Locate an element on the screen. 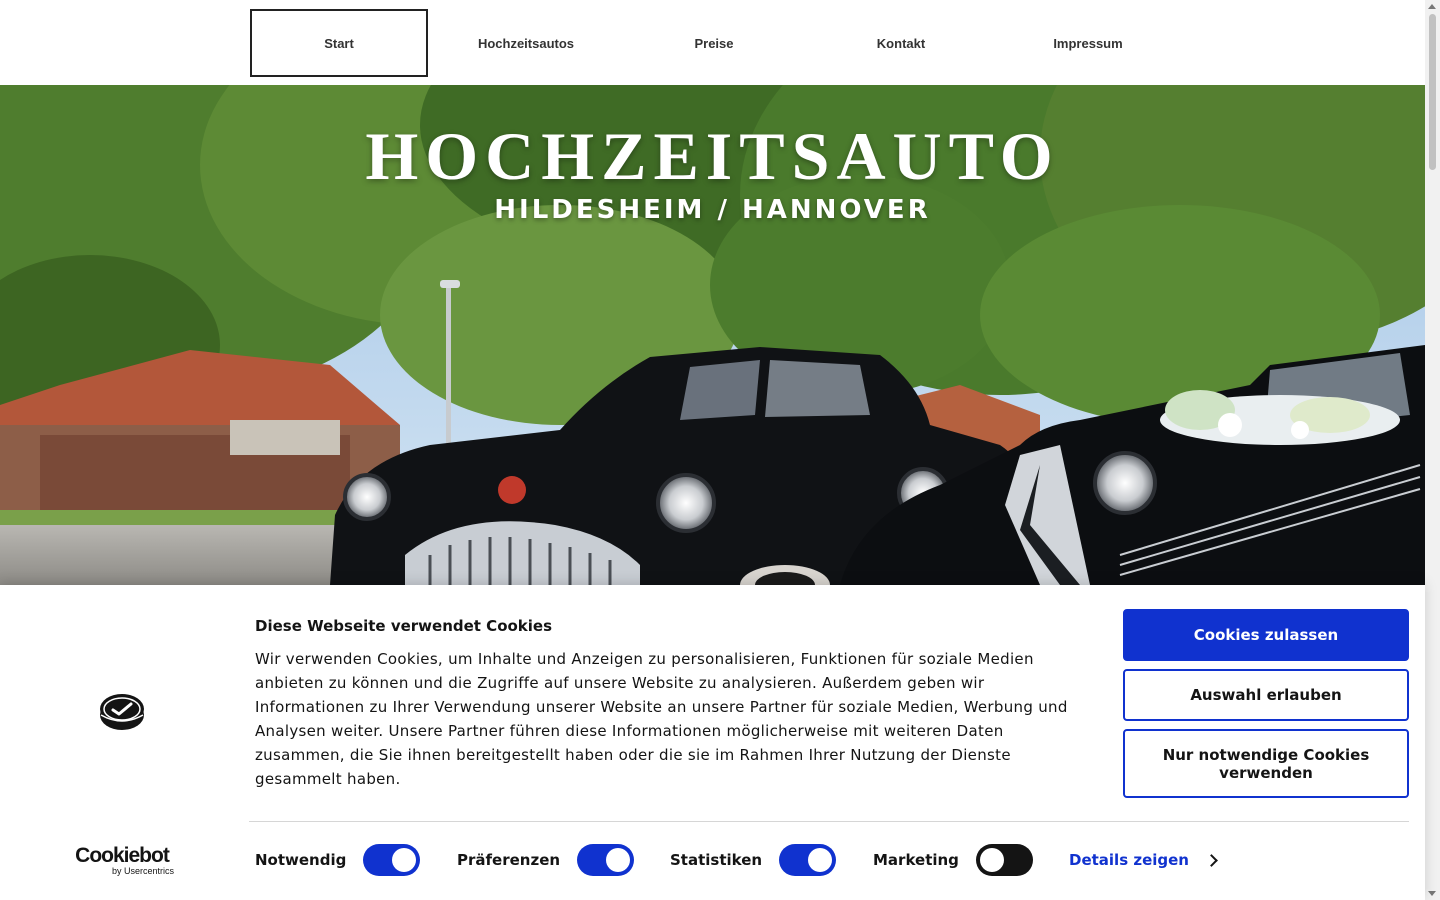  toggle-label-praeferenzen: Präferenzen is located at coordinates (509, 860).